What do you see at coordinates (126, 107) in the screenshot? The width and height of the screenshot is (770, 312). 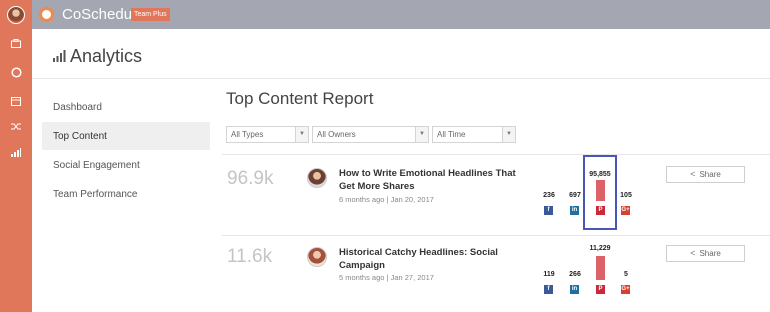 I see `sidebar-item-dashboard: Dashboard` at bounding box center [126, 107].